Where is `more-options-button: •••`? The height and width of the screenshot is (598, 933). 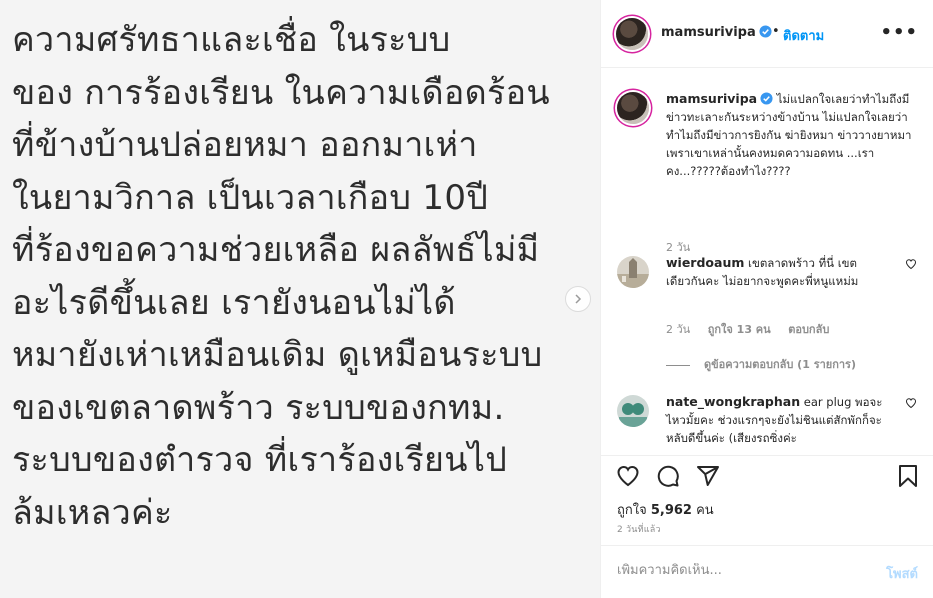 more-options-button: ••• is located at coordinates (899, 32).